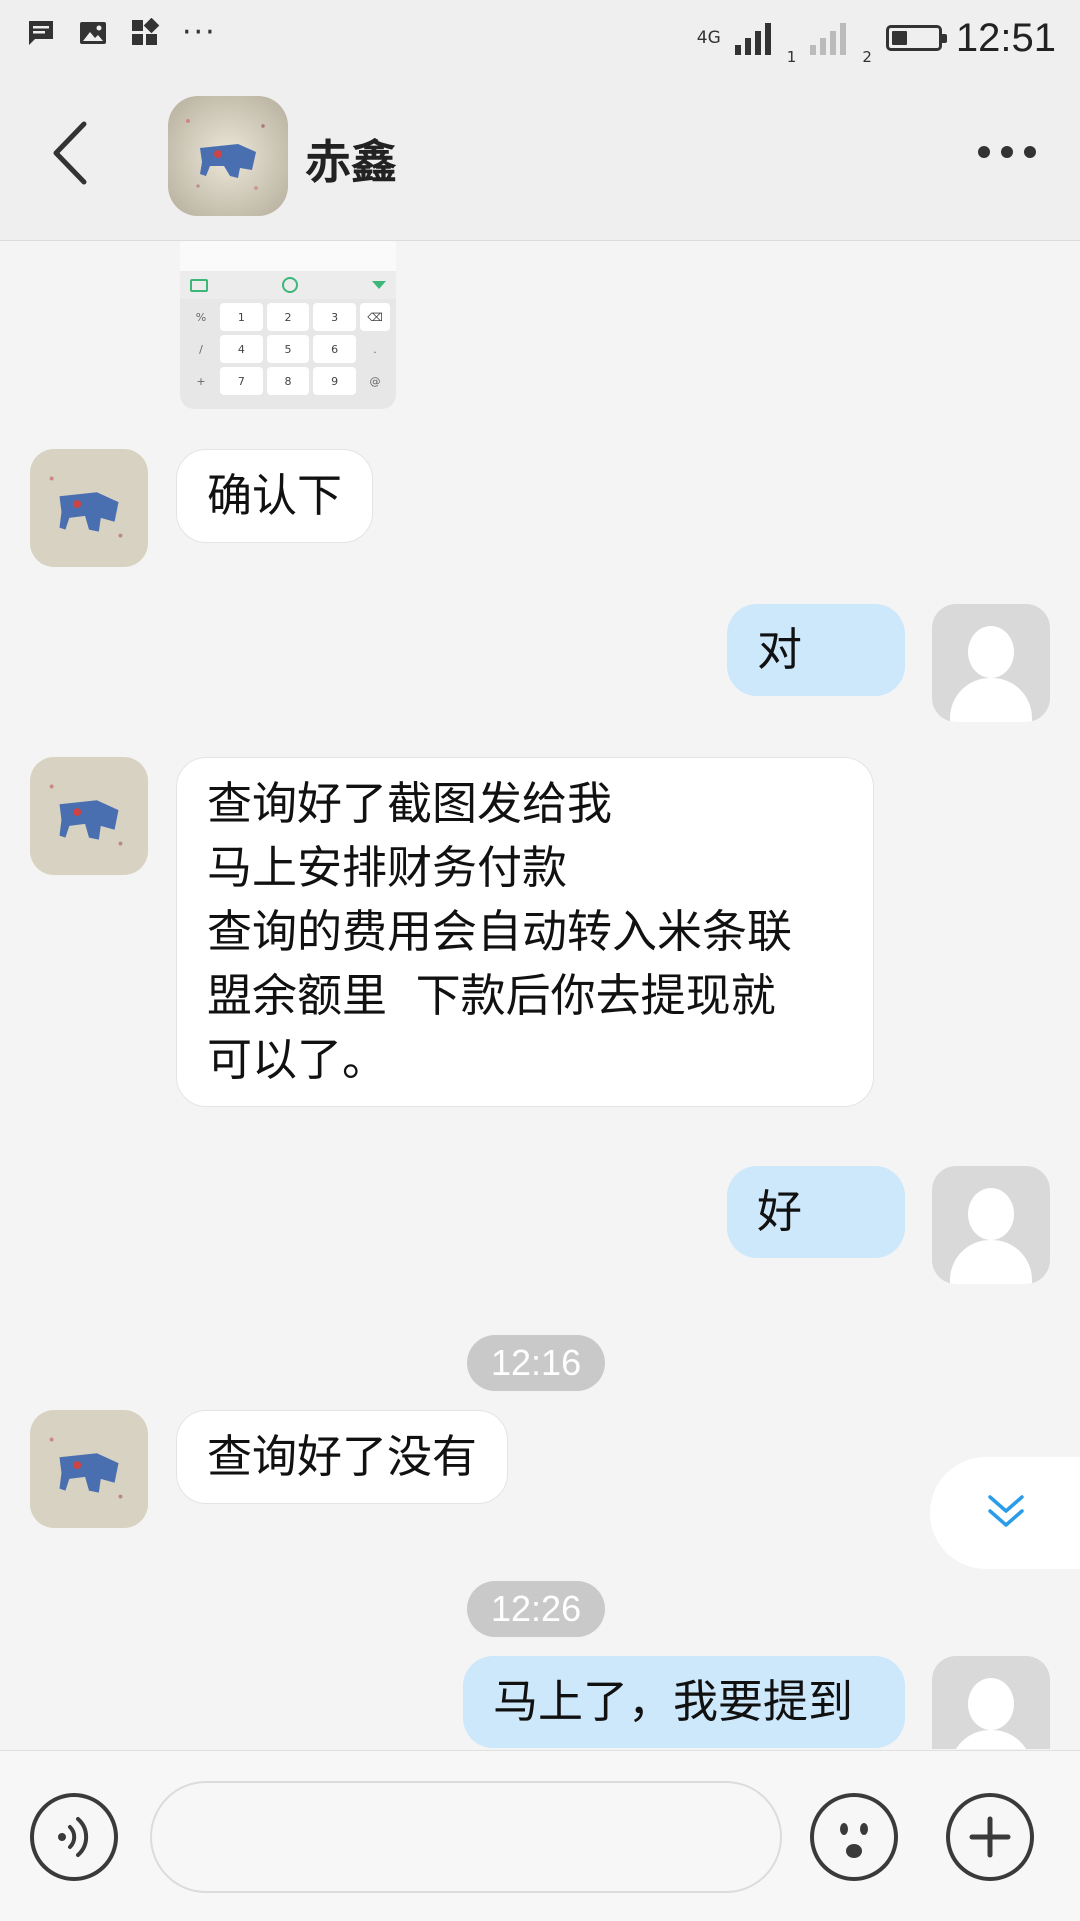  Describe the element at coordinates (828, 38) in the screenshot. I see `signal-sim2-icon` at that location.